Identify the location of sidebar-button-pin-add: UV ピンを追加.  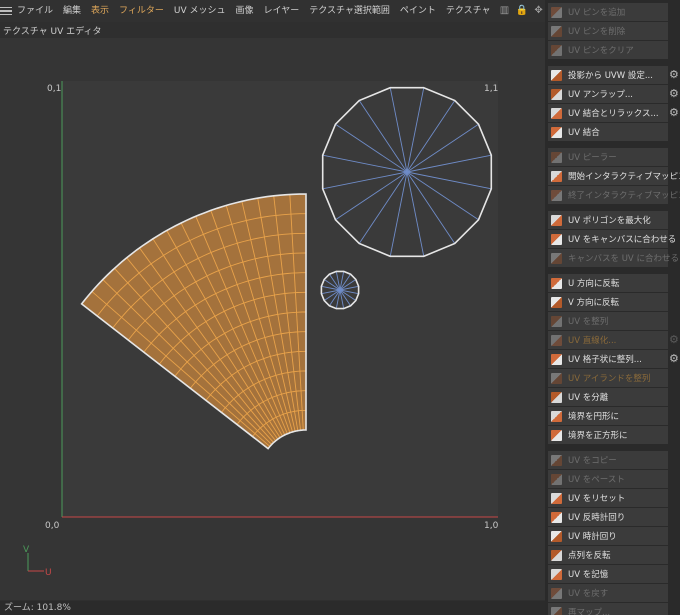
(608, 12).